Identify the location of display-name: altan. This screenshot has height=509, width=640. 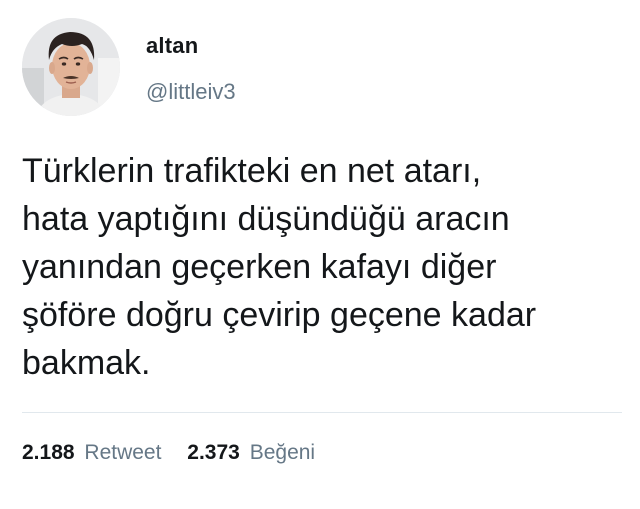
(172, 46).